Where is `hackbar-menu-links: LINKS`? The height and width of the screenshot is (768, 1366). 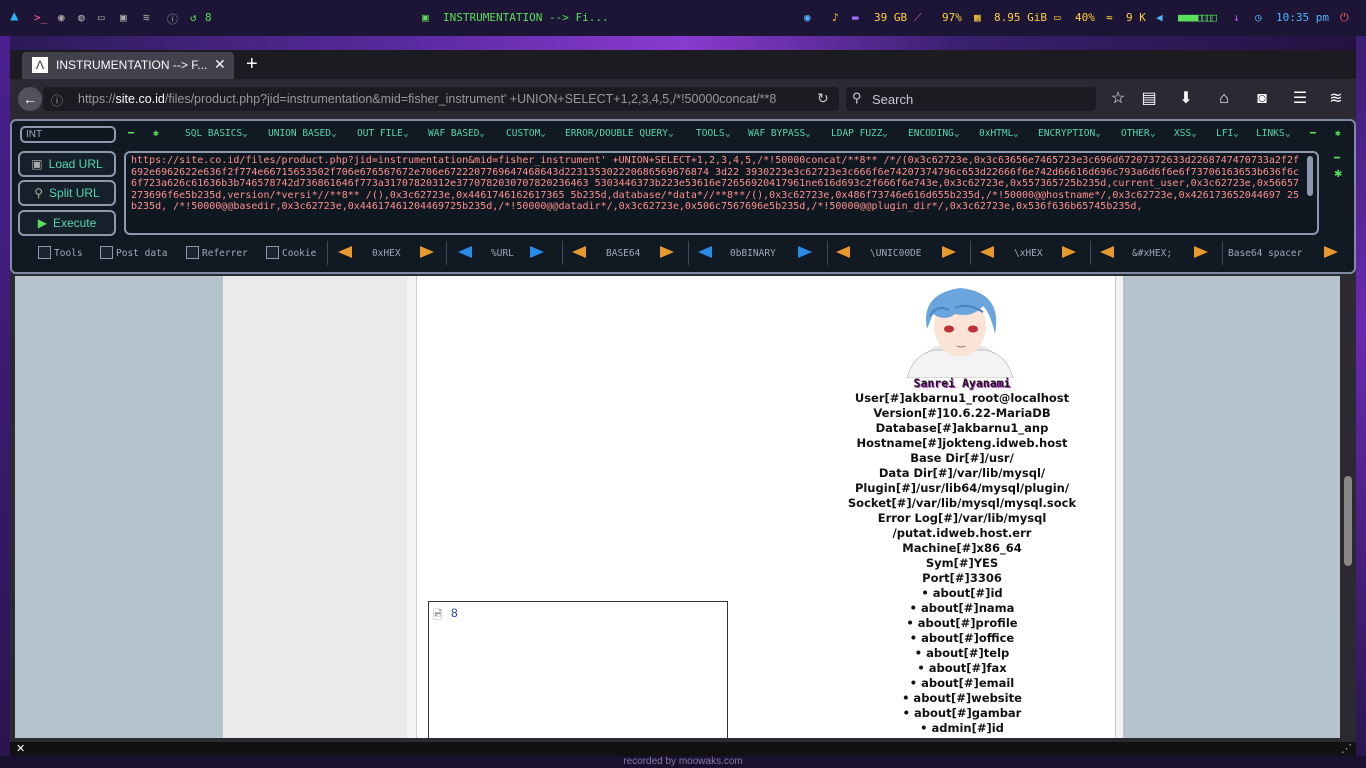
hackbar-menu-links: LINKS is located at coordinates (1270, 133).